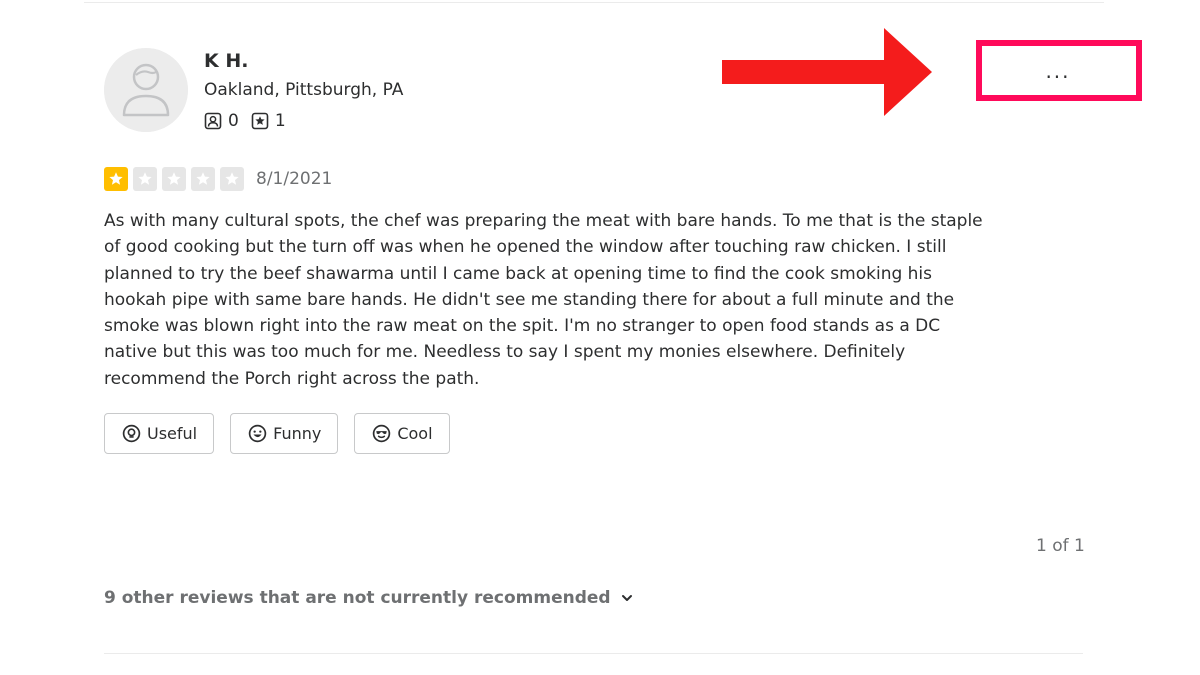 Image resolution: width=1200 pixels, height=675 pixels. I want to click on reviewer-stats: 0 1, so click(251, 121).